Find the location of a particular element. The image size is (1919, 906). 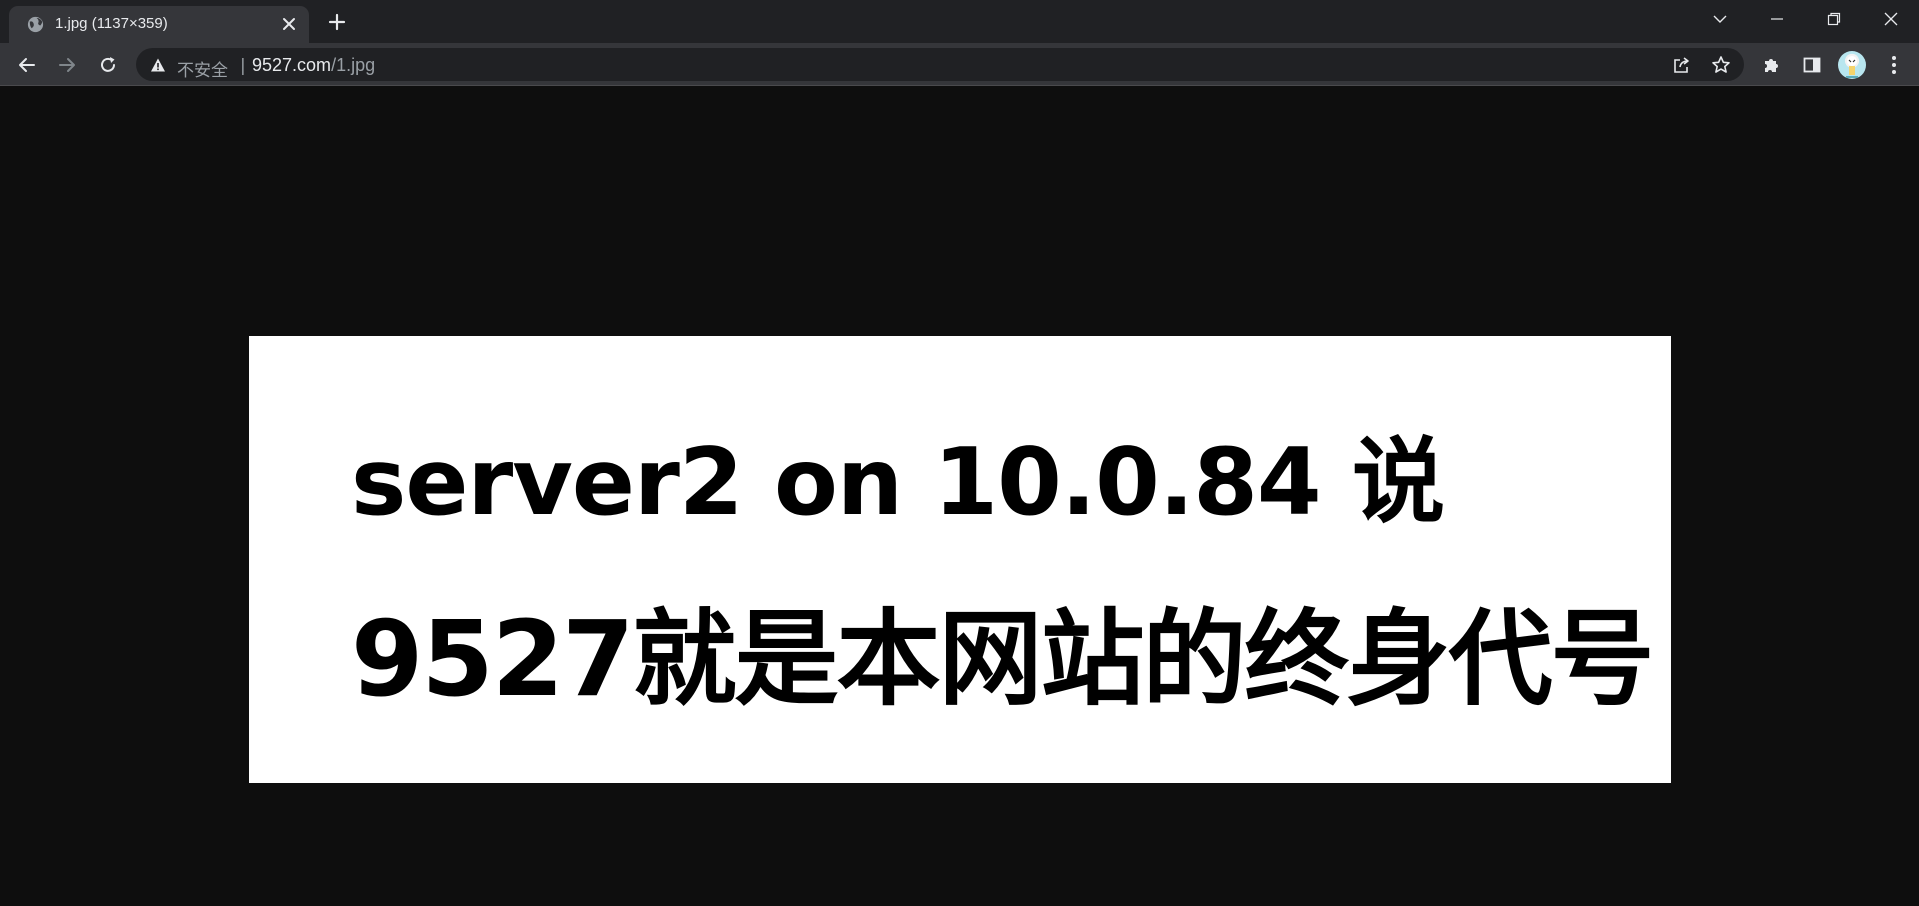

tab-active: 1.jpg (1137×359) is located at coordinates (159, 24).